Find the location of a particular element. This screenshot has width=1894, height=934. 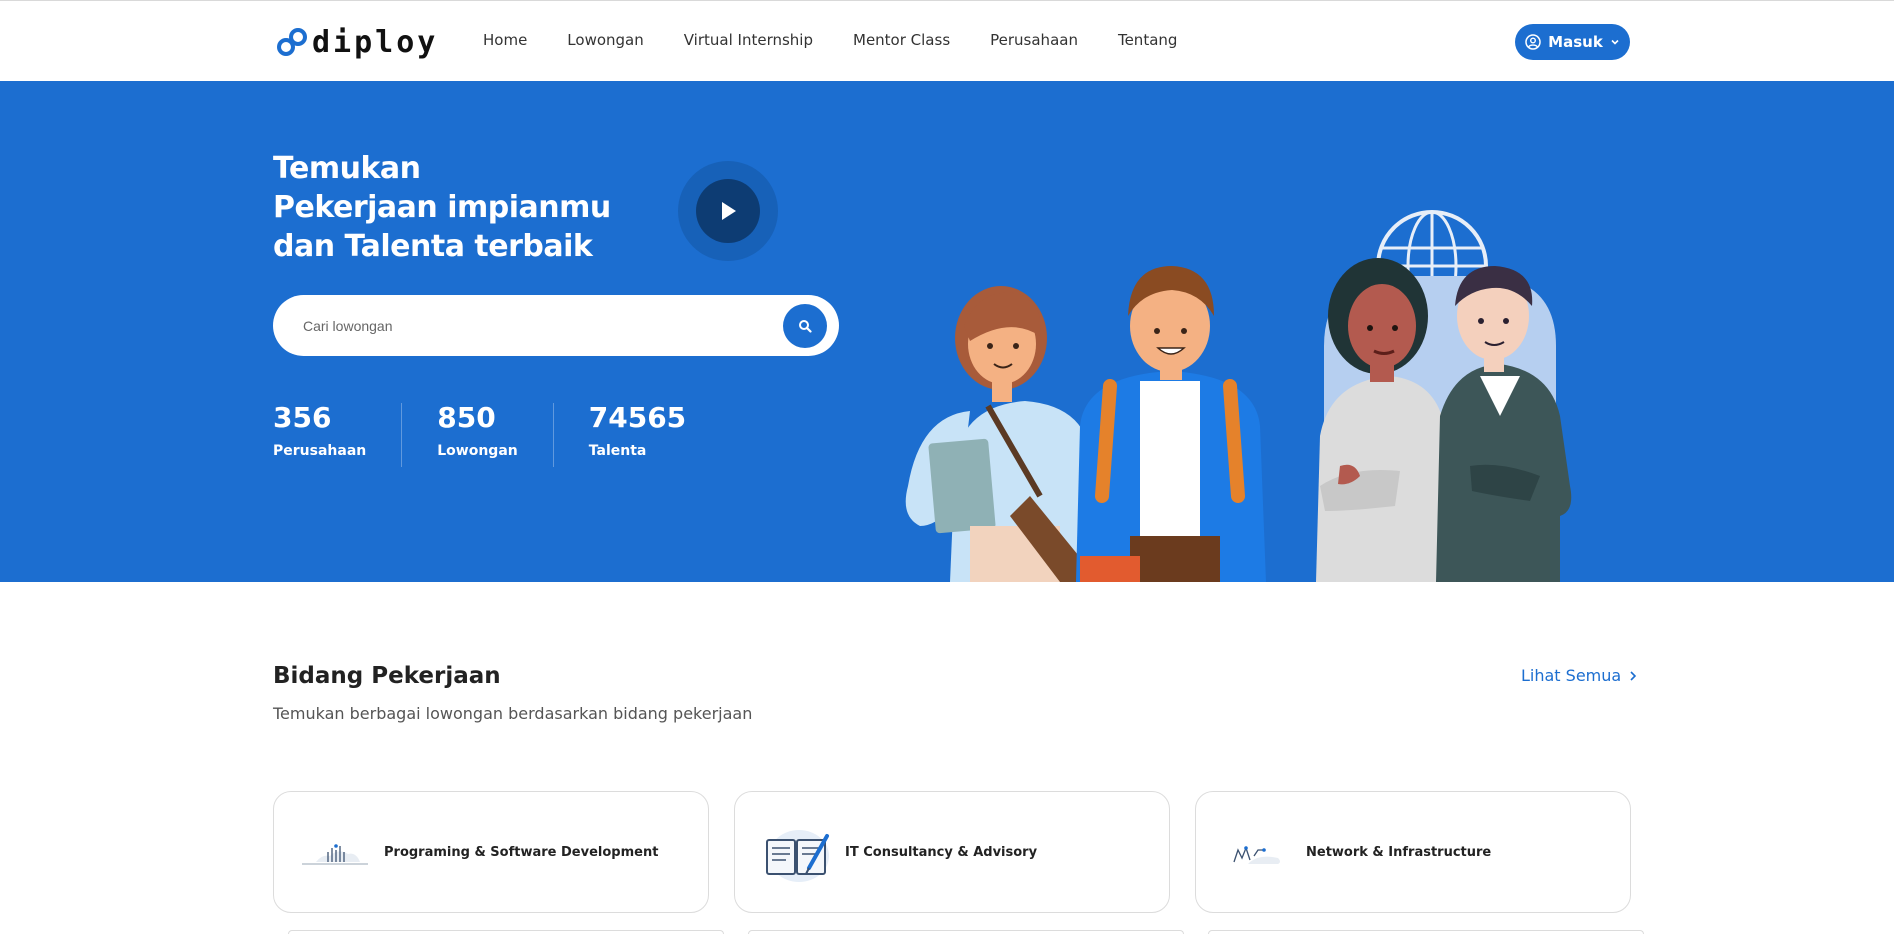

person-woman is located at coordinates (1381, 420).